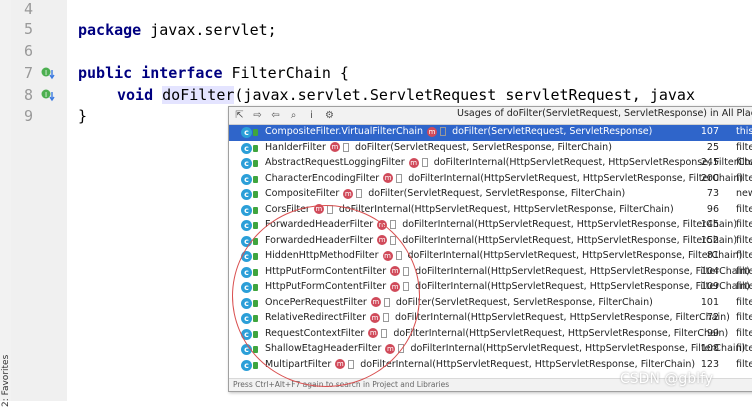 This screenshot has height=407, width=752. What do you see at coordinates (177, 30) in the screenshot?
I see `code-line-5: package javax.servlet;` at bounding box center [177, 30].